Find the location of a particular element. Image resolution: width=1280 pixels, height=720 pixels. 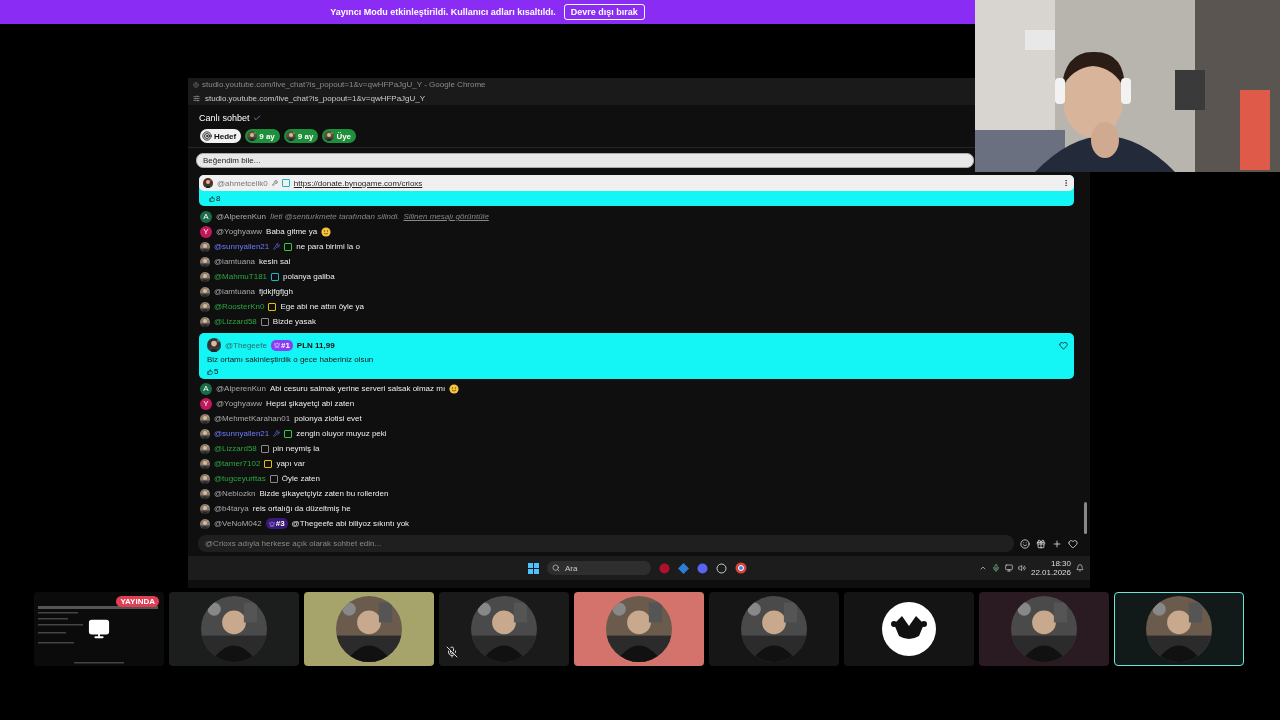

author-name: @tugceyurttas is located at coordinates (240, 478).